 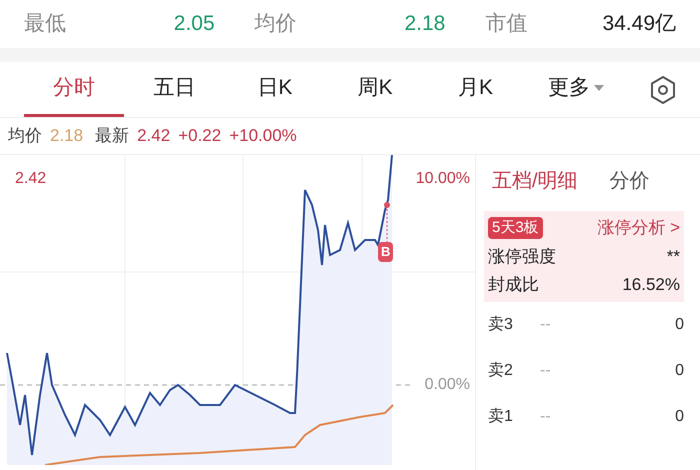 What do you see at coordinates (200, 136) in the screenshot?
I see `info-value: +0.22` at bounding box center [200, 136].